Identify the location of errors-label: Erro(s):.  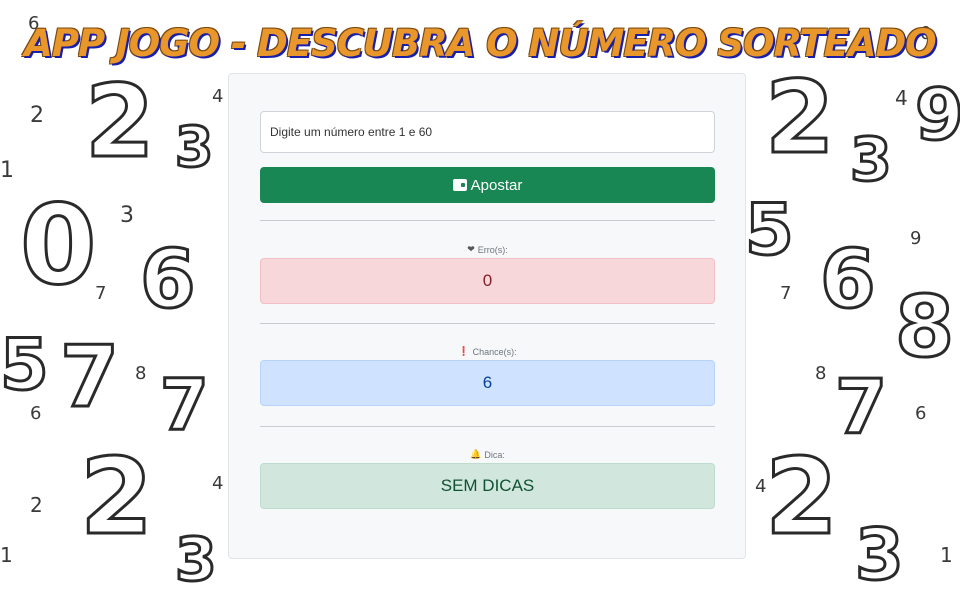
(492, 249).